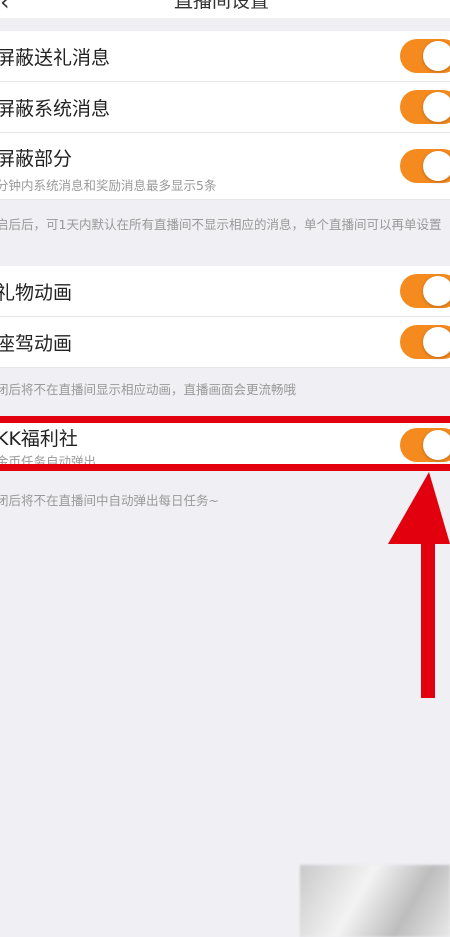  I want to click on setting-label: 座驾动画, so click(36, 344).